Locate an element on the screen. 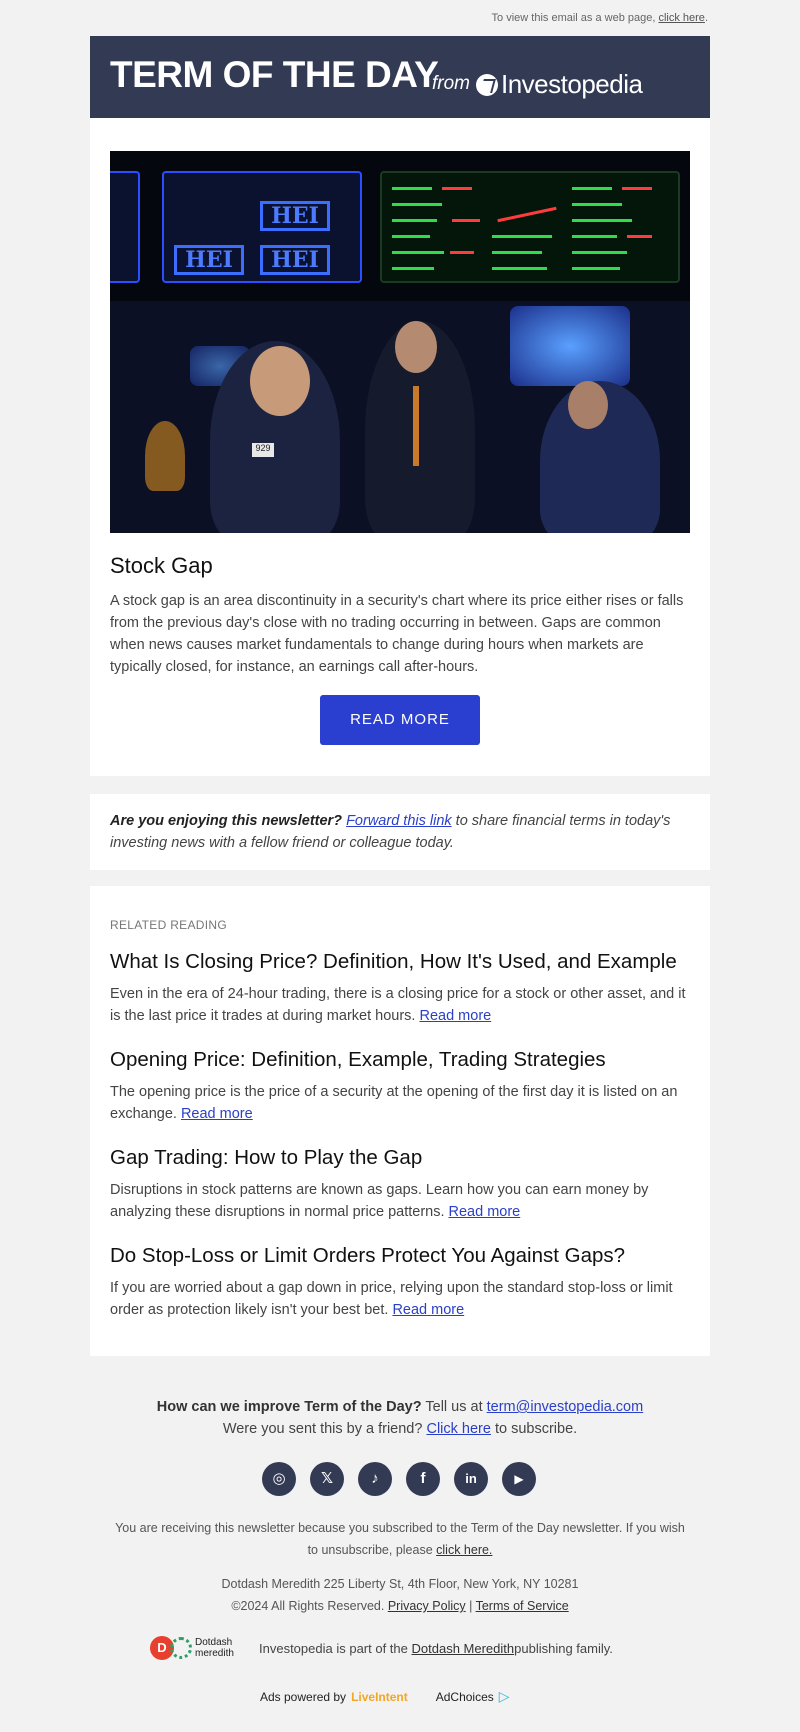 The width and height of the screenshot is (800, 1732). investopedia-logo: Investopedia is located at coordinates (559, 84).